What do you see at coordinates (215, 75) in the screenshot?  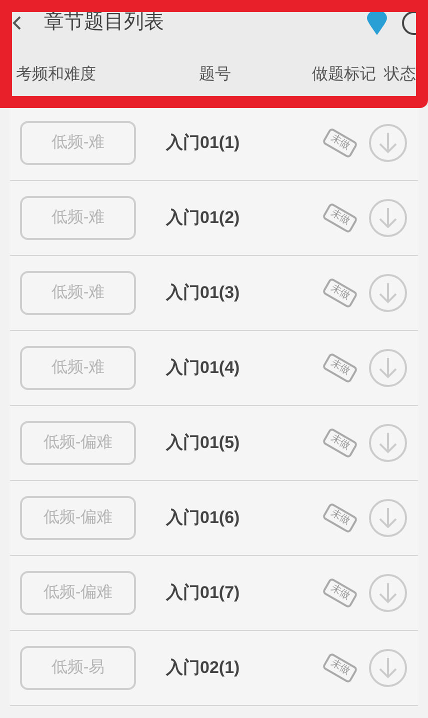 I see `column-header: 题号` at bounding box center [215, 75].